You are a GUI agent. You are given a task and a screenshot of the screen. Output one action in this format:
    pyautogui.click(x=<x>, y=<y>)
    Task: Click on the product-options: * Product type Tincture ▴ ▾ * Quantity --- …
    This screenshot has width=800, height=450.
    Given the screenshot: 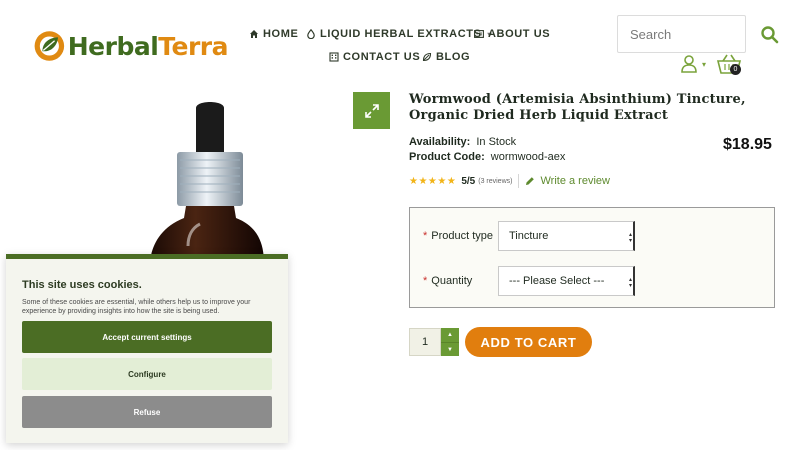 What is the action you would take?
    pyautogui.click(x=592, y=257)
    